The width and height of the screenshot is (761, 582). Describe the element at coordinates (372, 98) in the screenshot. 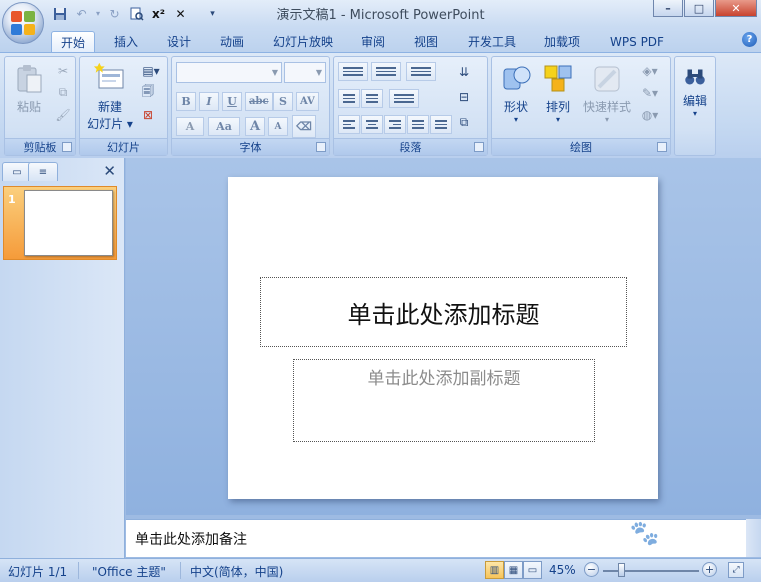

I see `increase-indent-icon` at that location.